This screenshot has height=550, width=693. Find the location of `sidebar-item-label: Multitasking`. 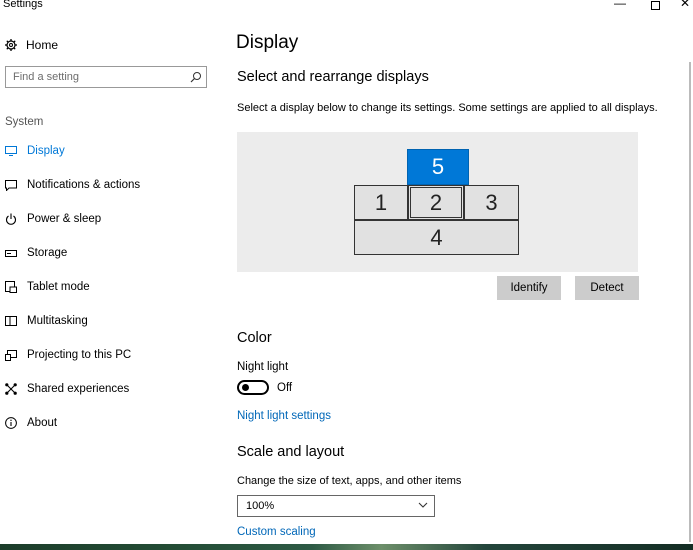

sidebar-item-label: Multitasking is located at coordinates (57, 321).